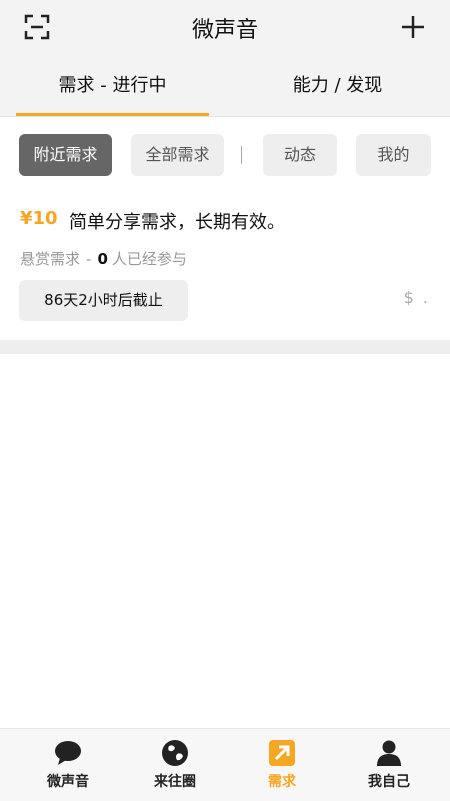  Describe the element at coordinates (68, 782) in the screenshot. I see `nav-label-weishengyin: 微声音` at that location.